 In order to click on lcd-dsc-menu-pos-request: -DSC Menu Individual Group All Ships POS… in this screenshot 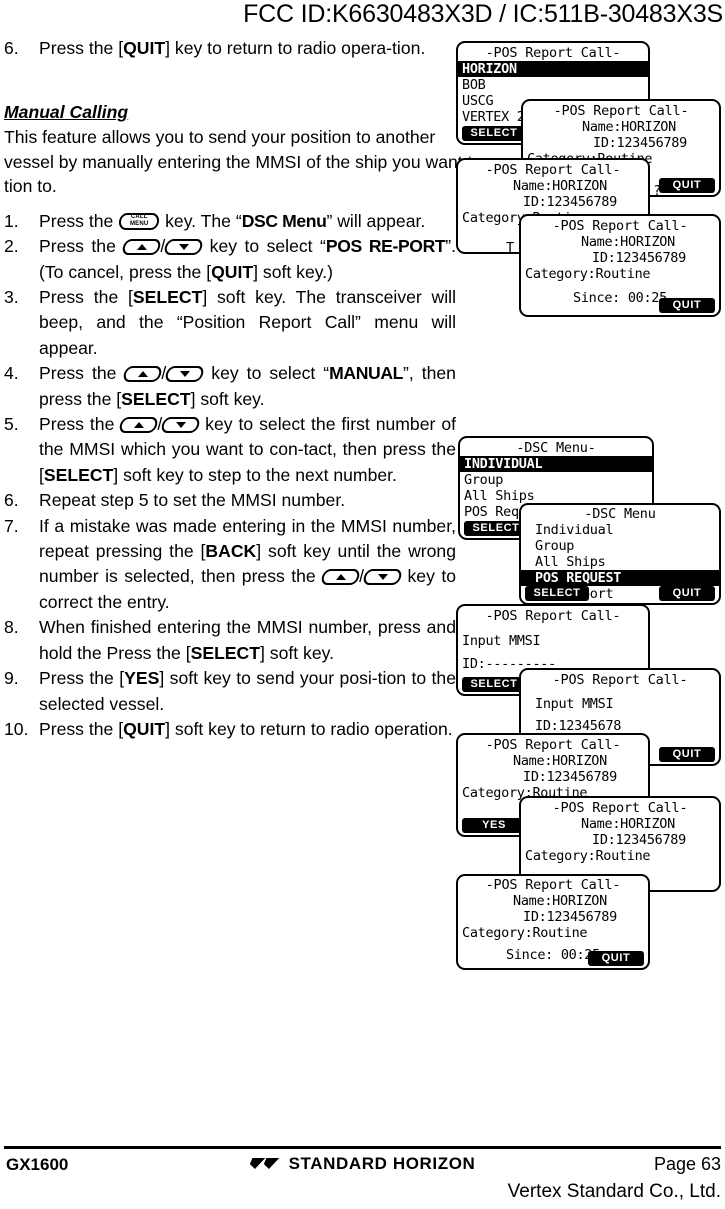, I will do `click(620, 554)`.